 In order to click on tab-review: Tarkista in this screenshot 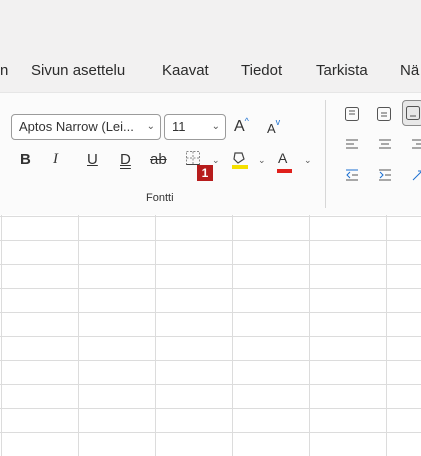, I will do `click(342, 70)`.